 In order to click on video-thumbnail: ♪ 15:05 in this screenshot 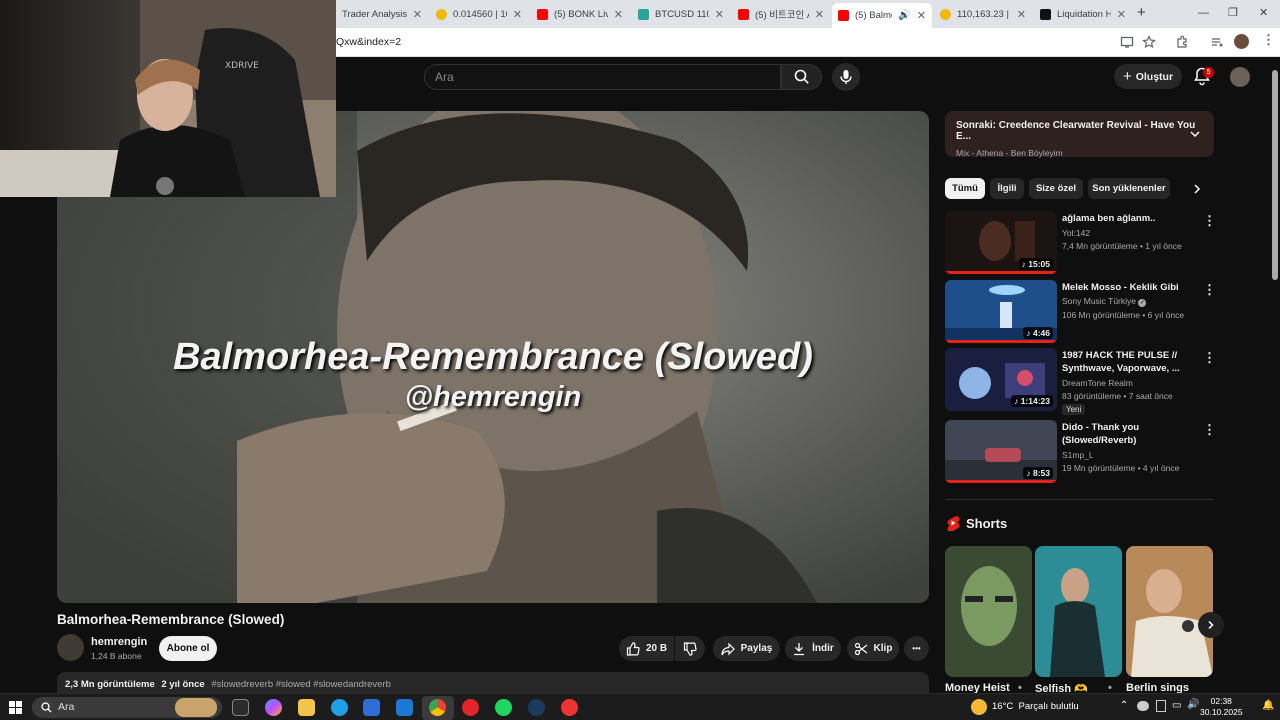, I will do `click(1001, 242)`.